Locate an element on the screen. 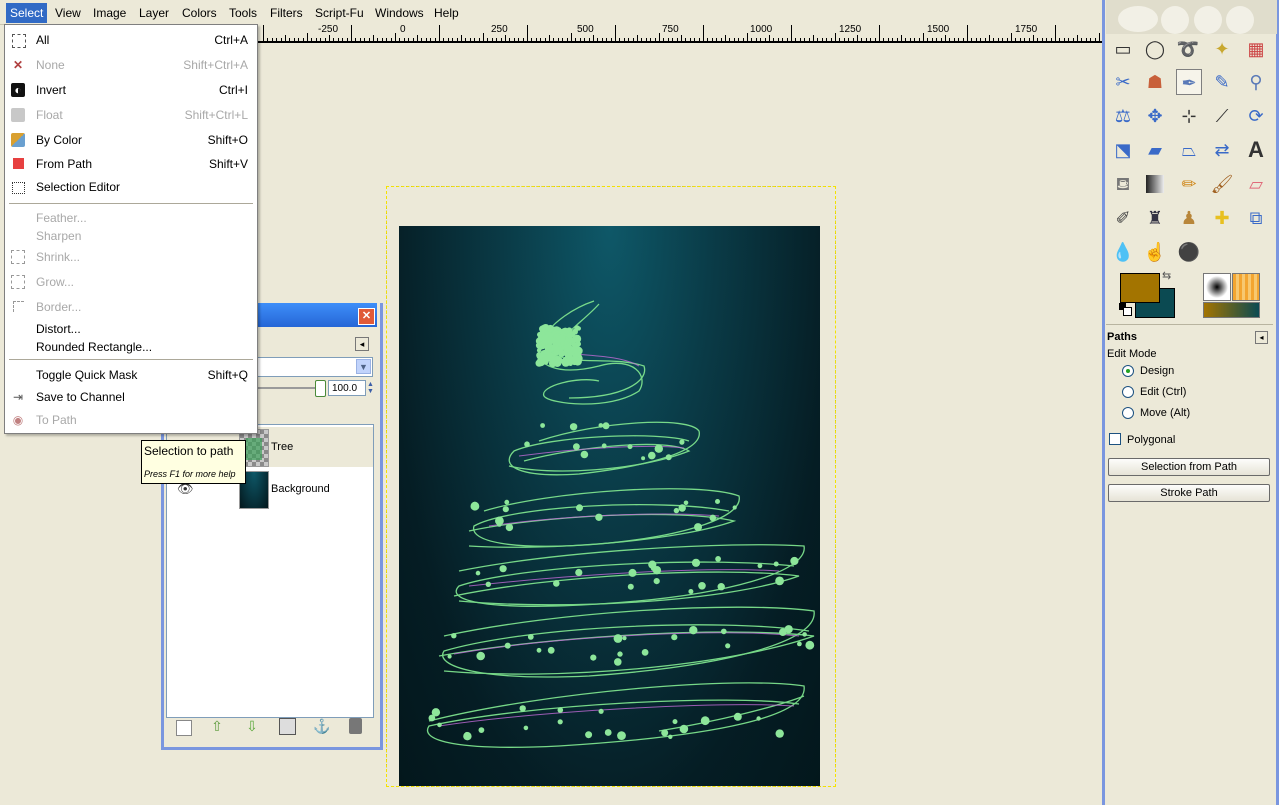 The width and height of the screenshot is (1279, 805). radio-design is located at coordinates (1128, 371).